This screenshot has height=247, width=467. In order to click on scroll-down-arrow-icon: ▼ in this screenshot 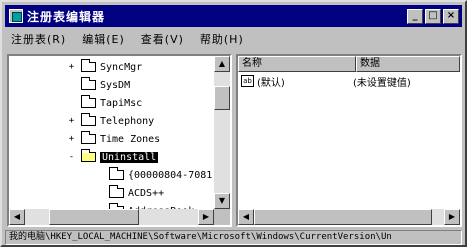, I will do `click(222, 201)`.